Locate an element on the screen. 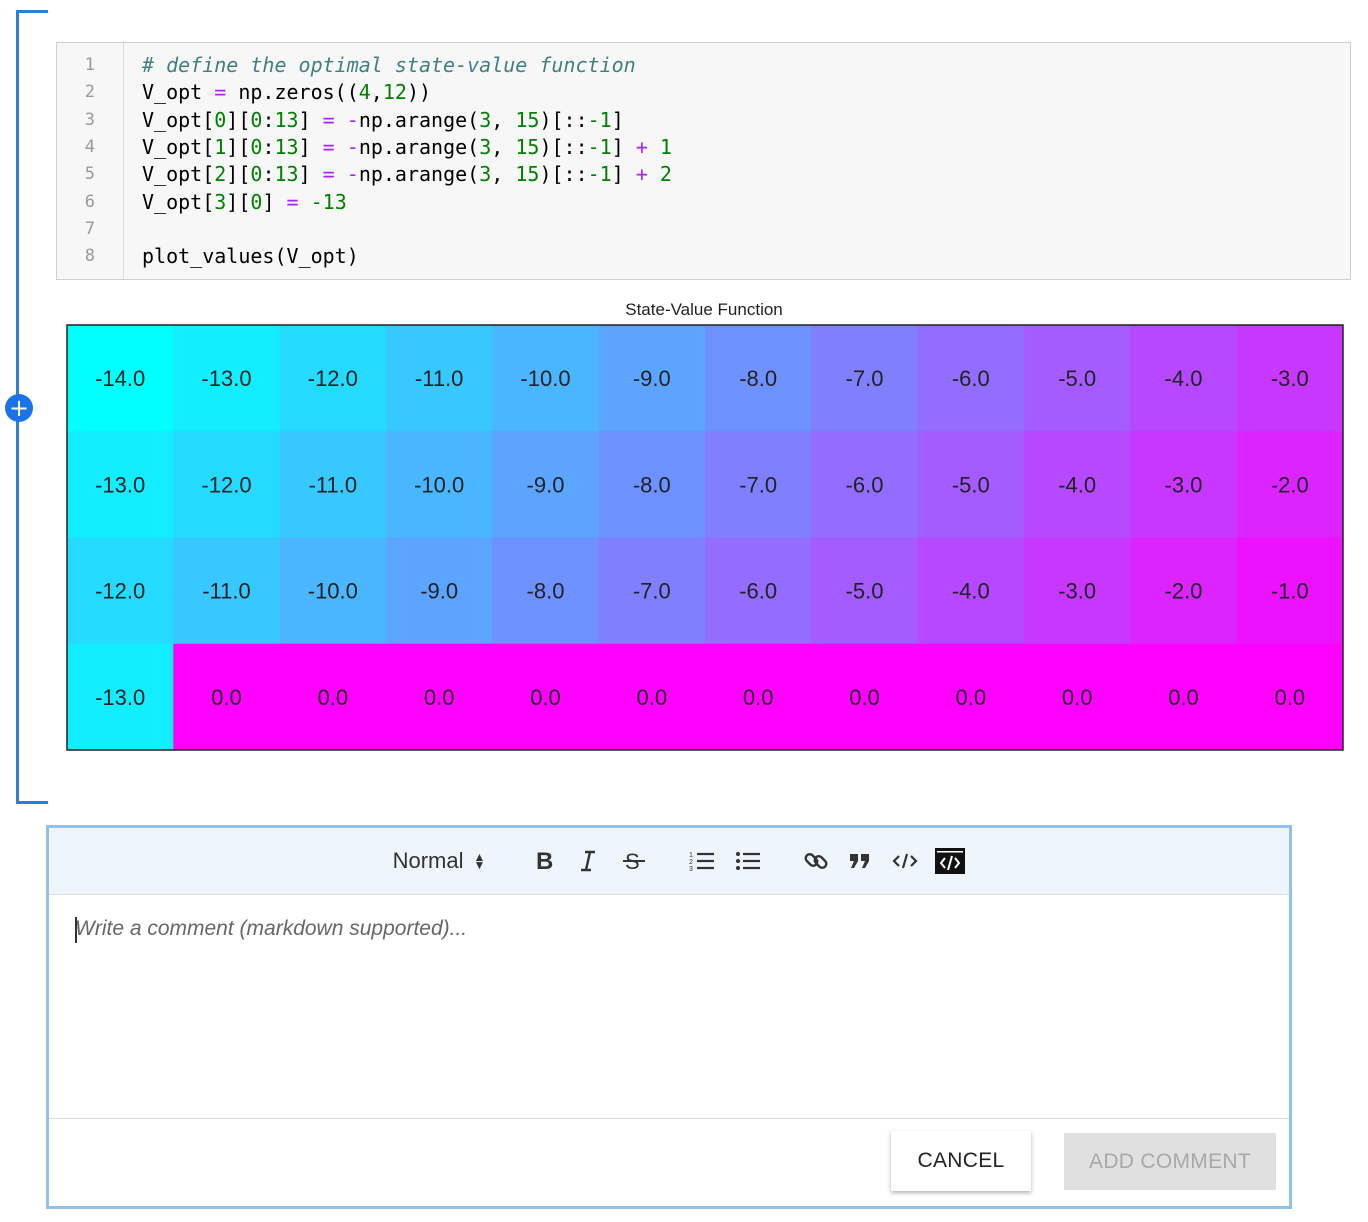  code-line: V_opt[3][0] = -13 is located at coordinates (244, 202).